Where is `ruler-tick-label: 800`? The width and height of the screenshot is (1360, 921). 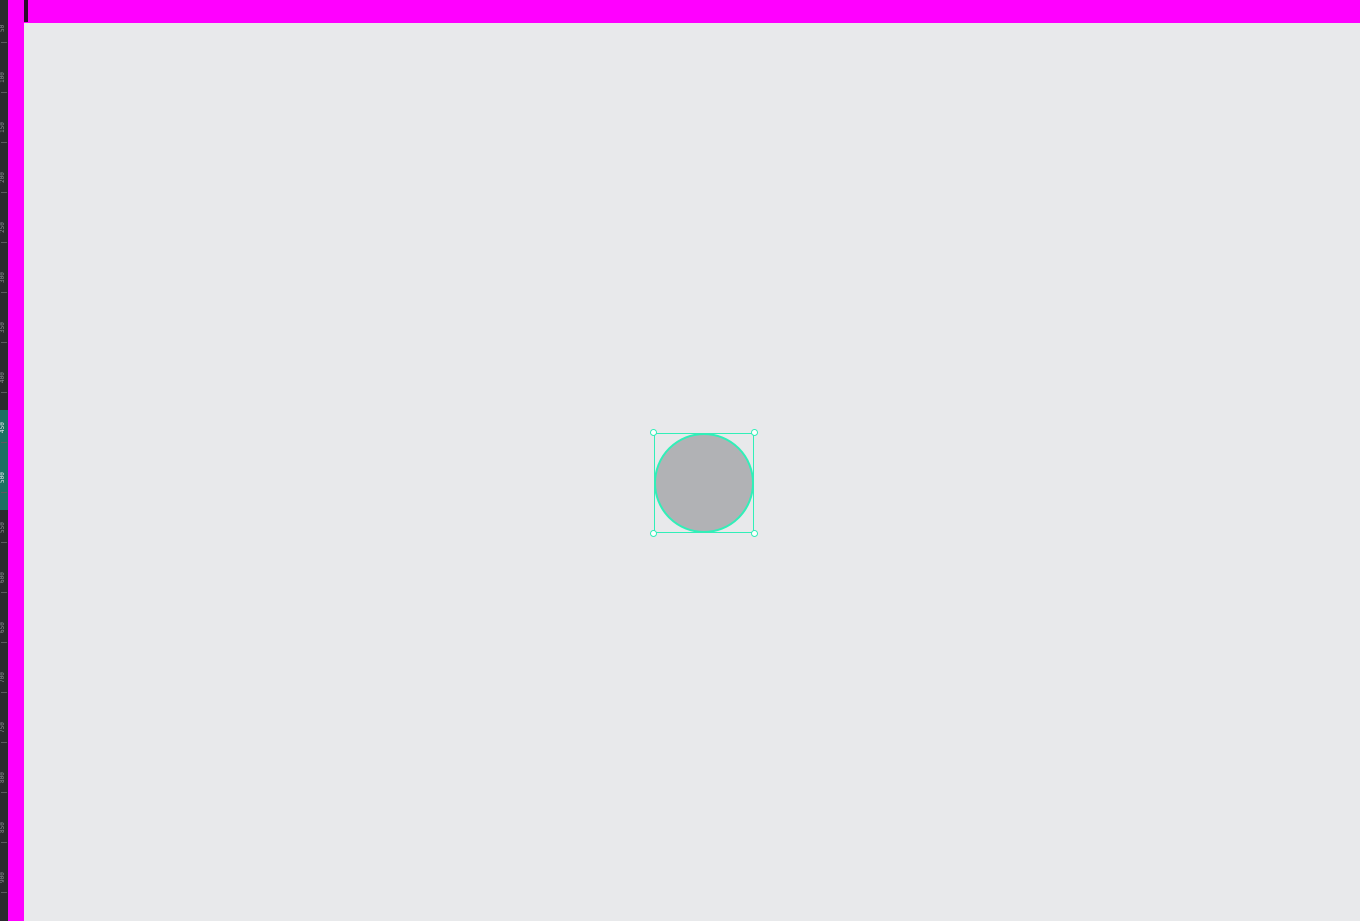 ruler-tick-label: 800 is located at coordinates (3, 778).